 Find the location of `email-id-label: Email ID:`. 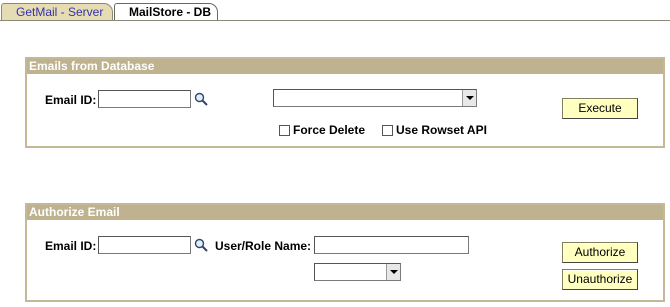

email-id-label: Email ID: is located at coordinates (71, 100).